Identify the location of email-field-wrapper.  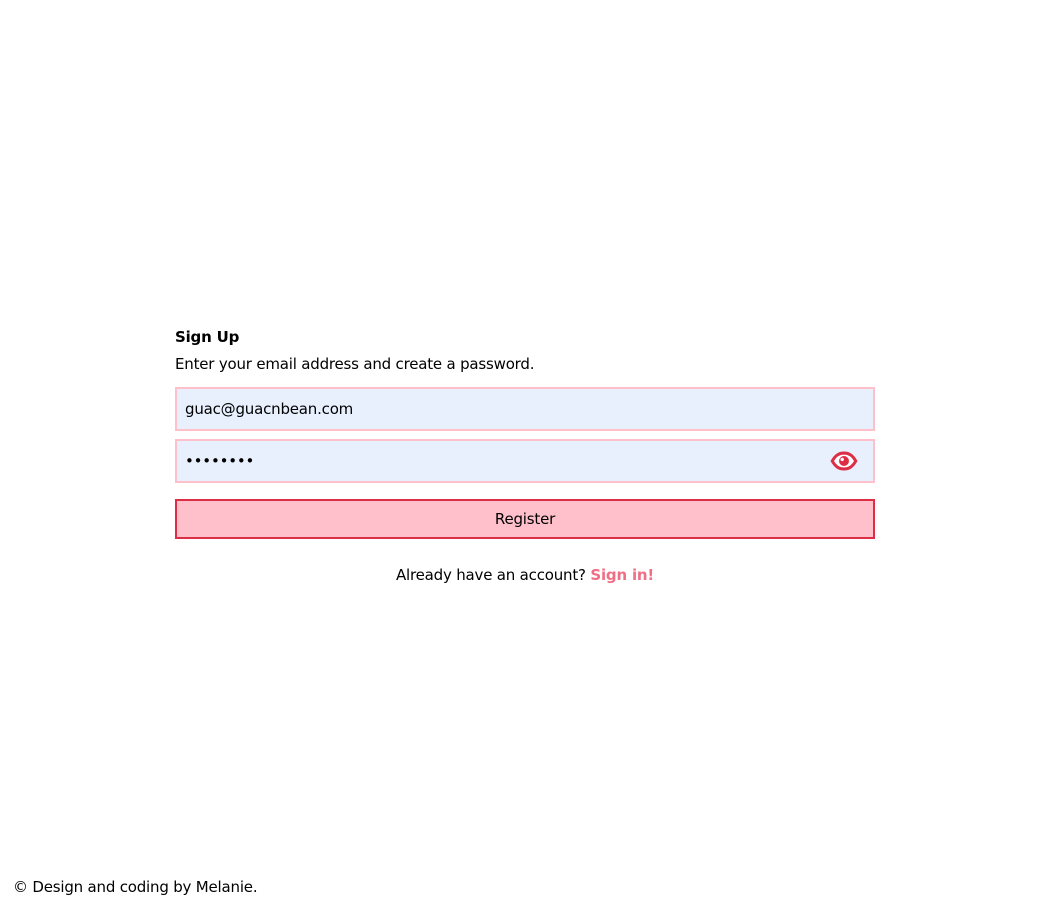
(525, 409).